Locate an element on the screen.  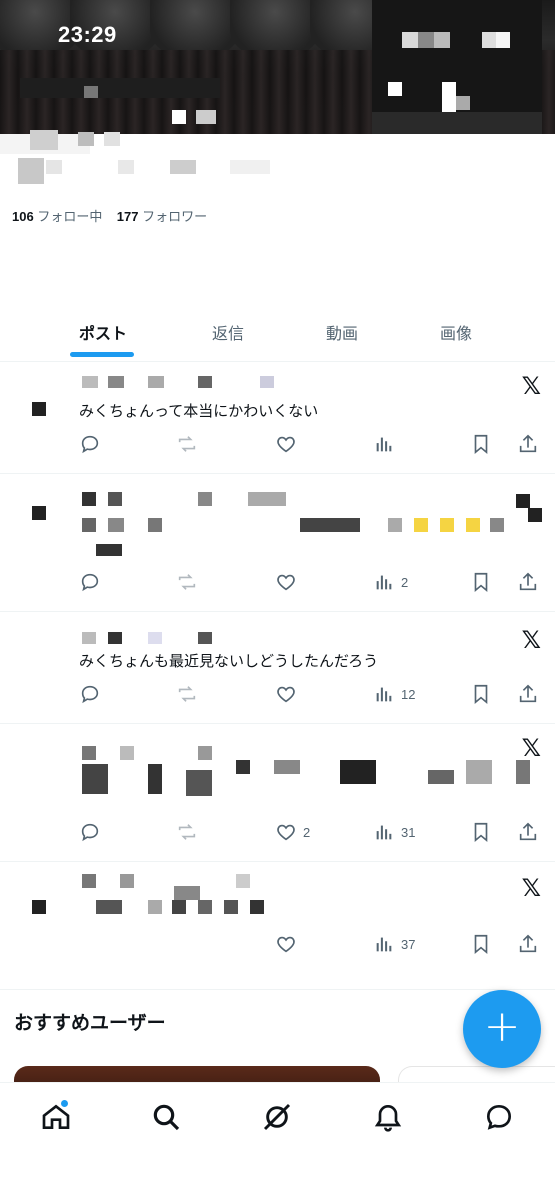
nav-home is located at coordinates (56, 1117).